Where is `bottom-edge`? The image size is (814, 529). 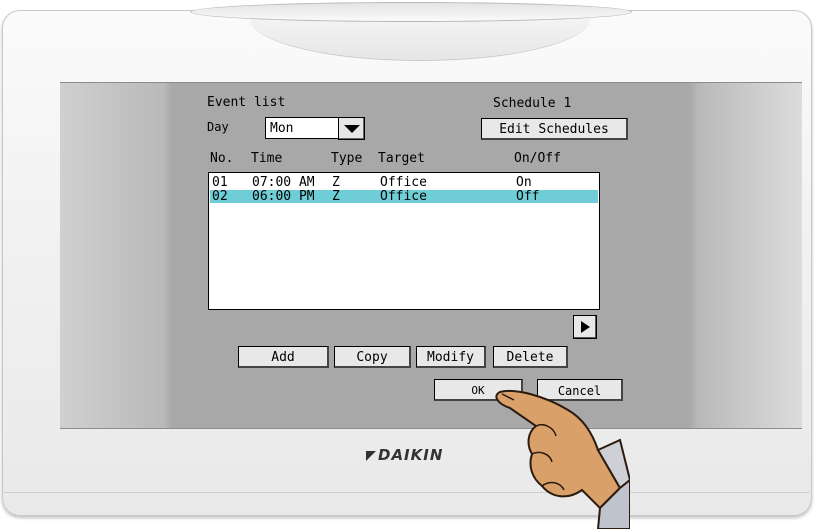 bottom-edge is located at coordinates (406, 499).